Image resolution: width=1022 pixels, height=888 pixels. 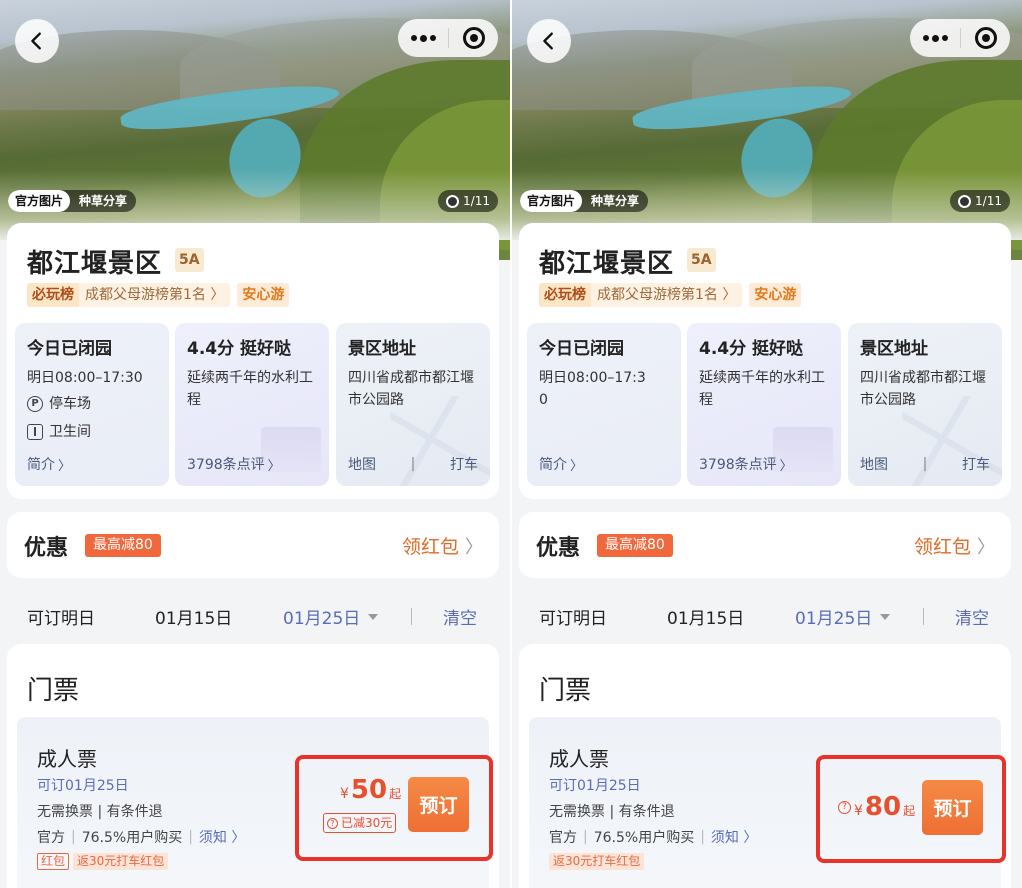 What do you see at coordinates (751, 349) in the screenshot?
I see `rating-score: 4.4分 挺好哒` at bounding box center [751, 349].